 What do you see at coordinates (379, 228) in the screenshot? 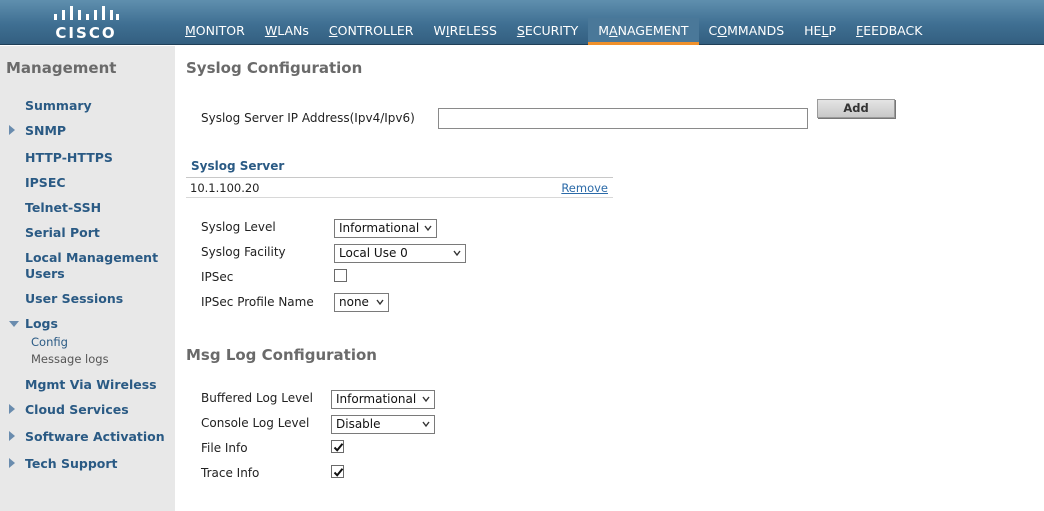
I see `syslog-level-value: Informational` at bounding box center [379, 228].